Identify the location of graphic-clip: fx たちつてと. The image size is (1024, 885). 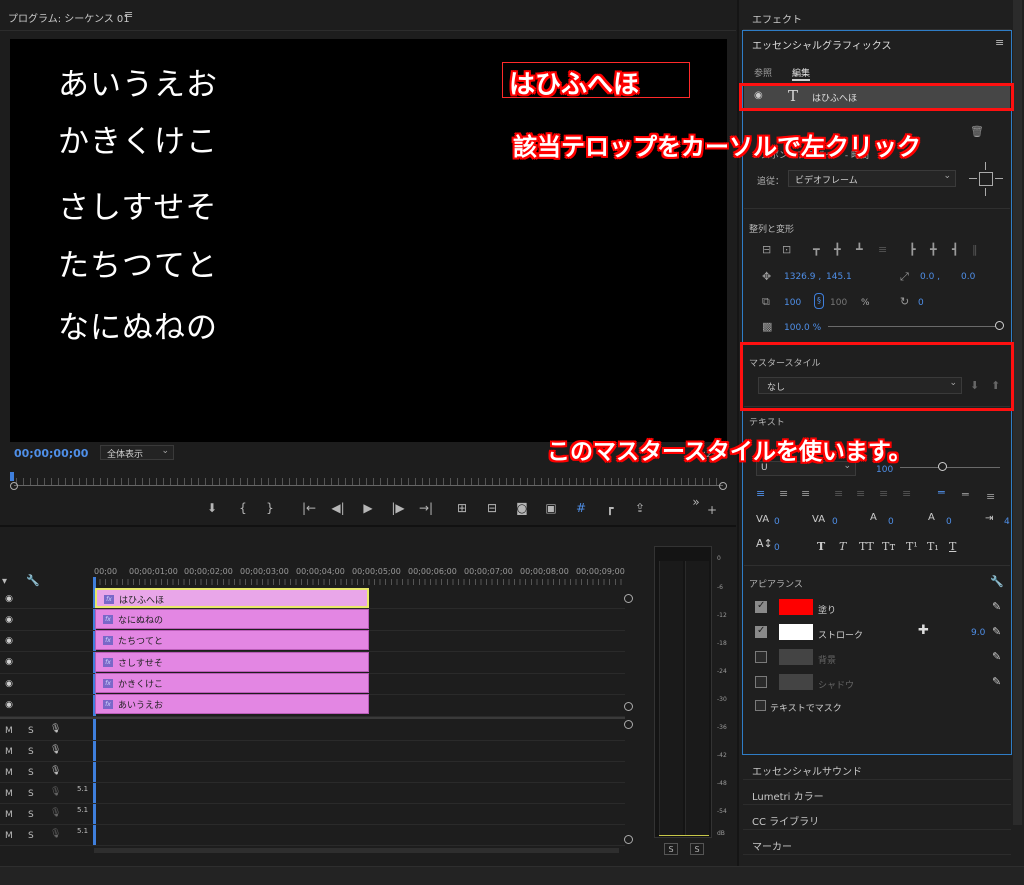
(232, 640).